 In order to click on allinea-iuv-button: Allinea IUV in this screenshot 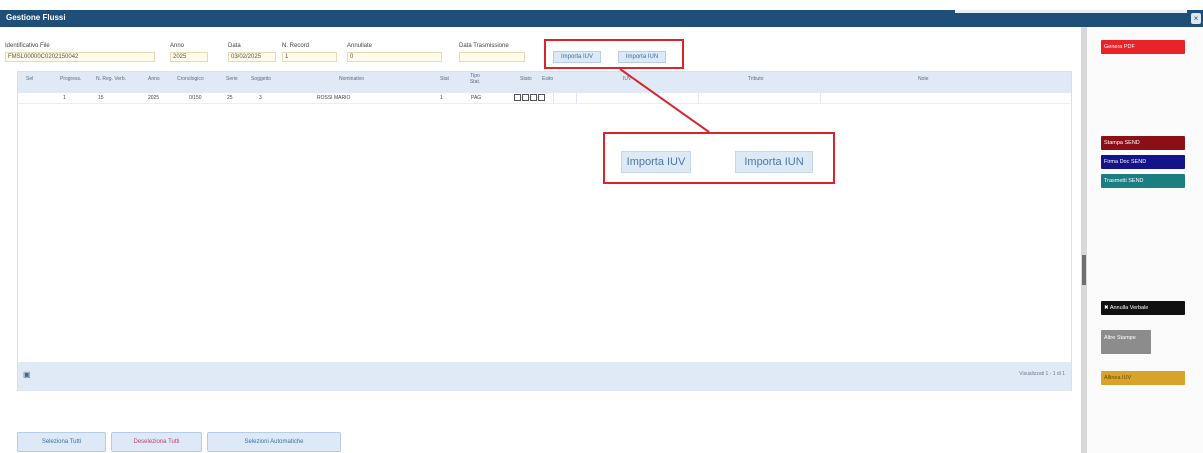, I will do `click(1143, 378)`.